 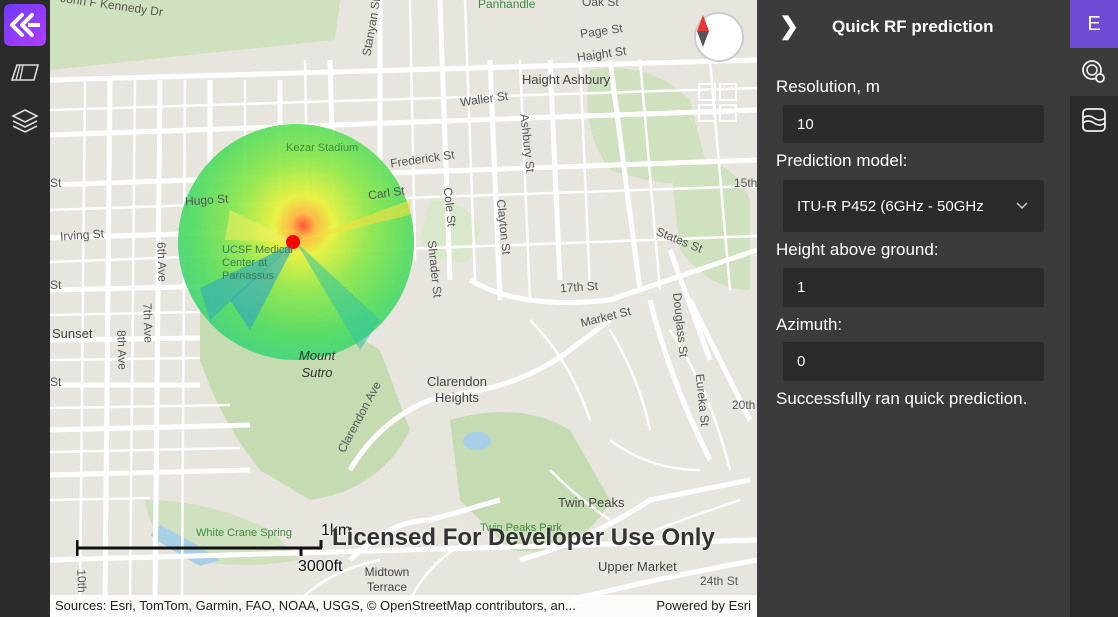 I want to click on azimuth-label: Azimuth:, so click(x=809, y=324).